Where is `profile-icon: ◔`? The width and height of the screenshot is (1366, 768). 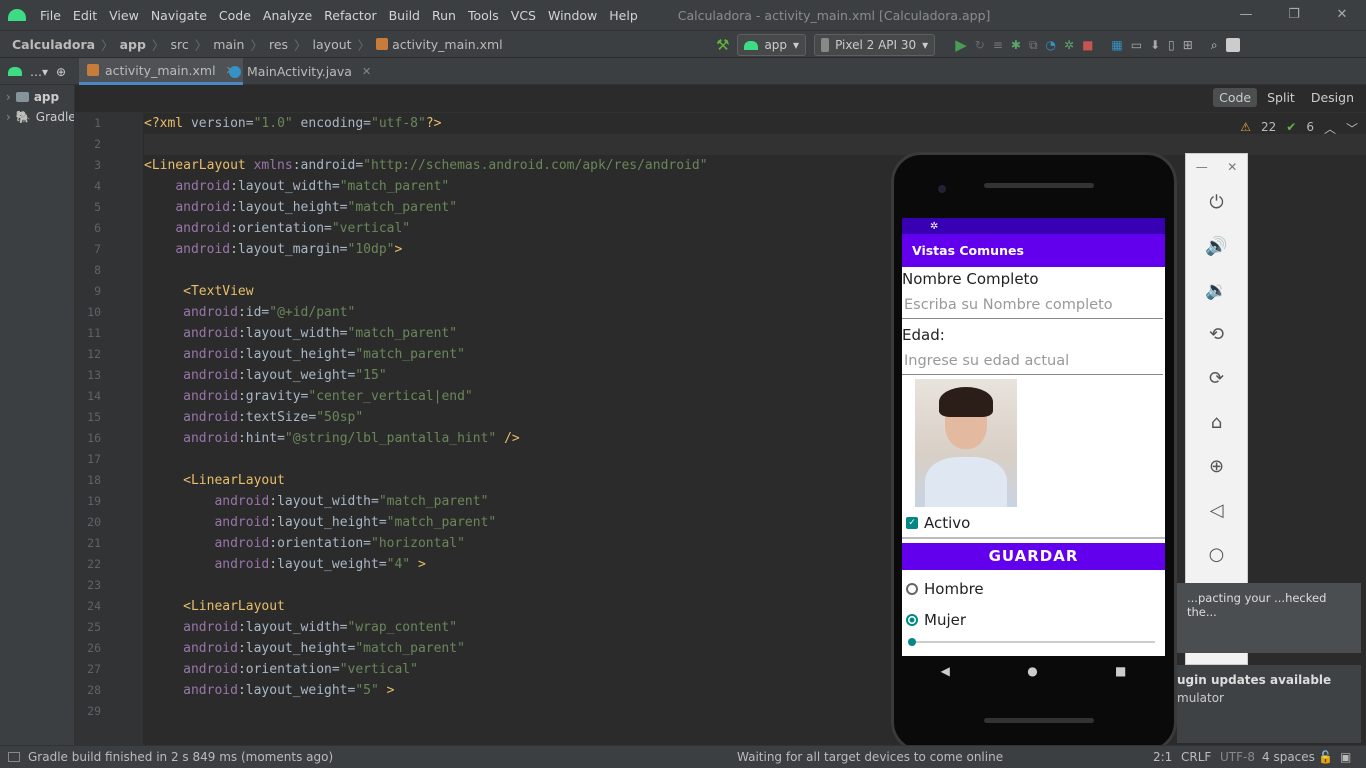
profile-icon: ◔ is located at coordinates (1051, 45).